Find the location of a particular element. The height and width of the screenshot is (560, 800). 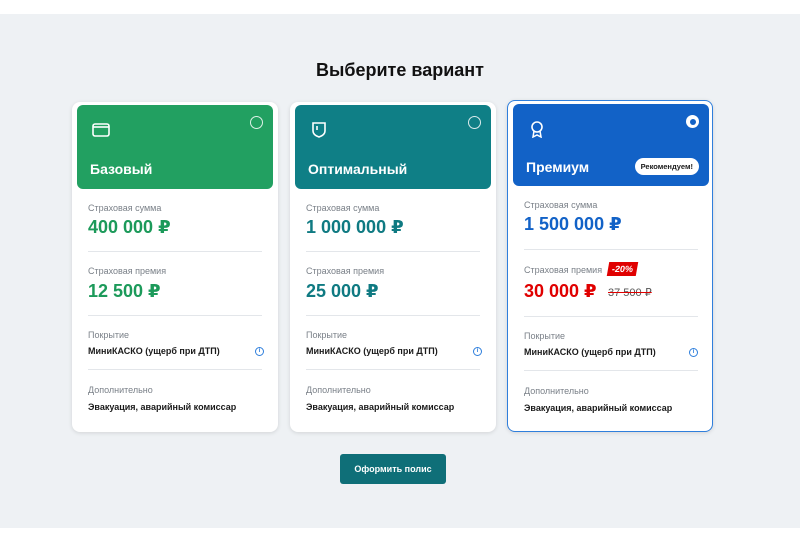

sum-value: 1 000 000 ₽ is located at coordinates (355, 227).